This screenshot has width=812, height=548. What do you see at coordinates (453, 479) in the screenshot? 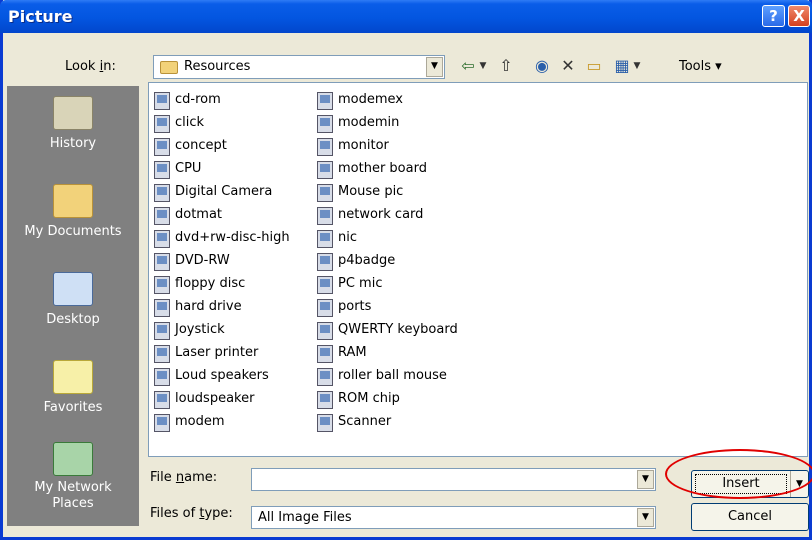
I see `file-name-field: ▼` at bounding box center [453, 479].